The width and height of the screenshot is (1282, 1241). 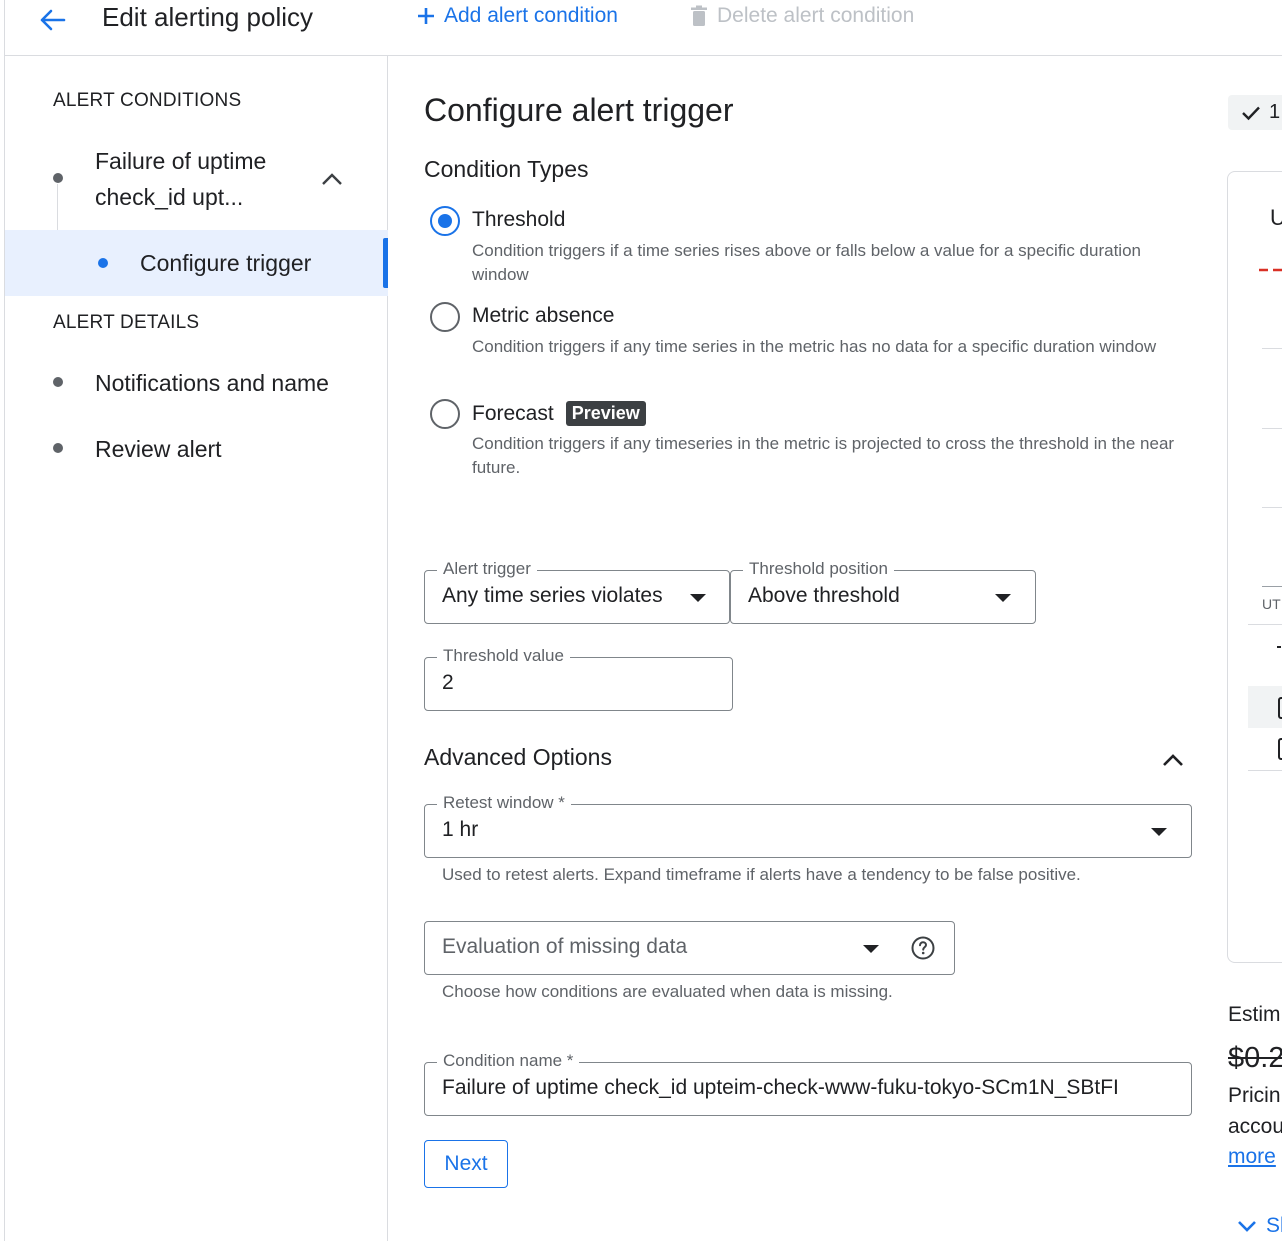 I want to click on field-value: Any time series violates, so click(x=552, y=595).